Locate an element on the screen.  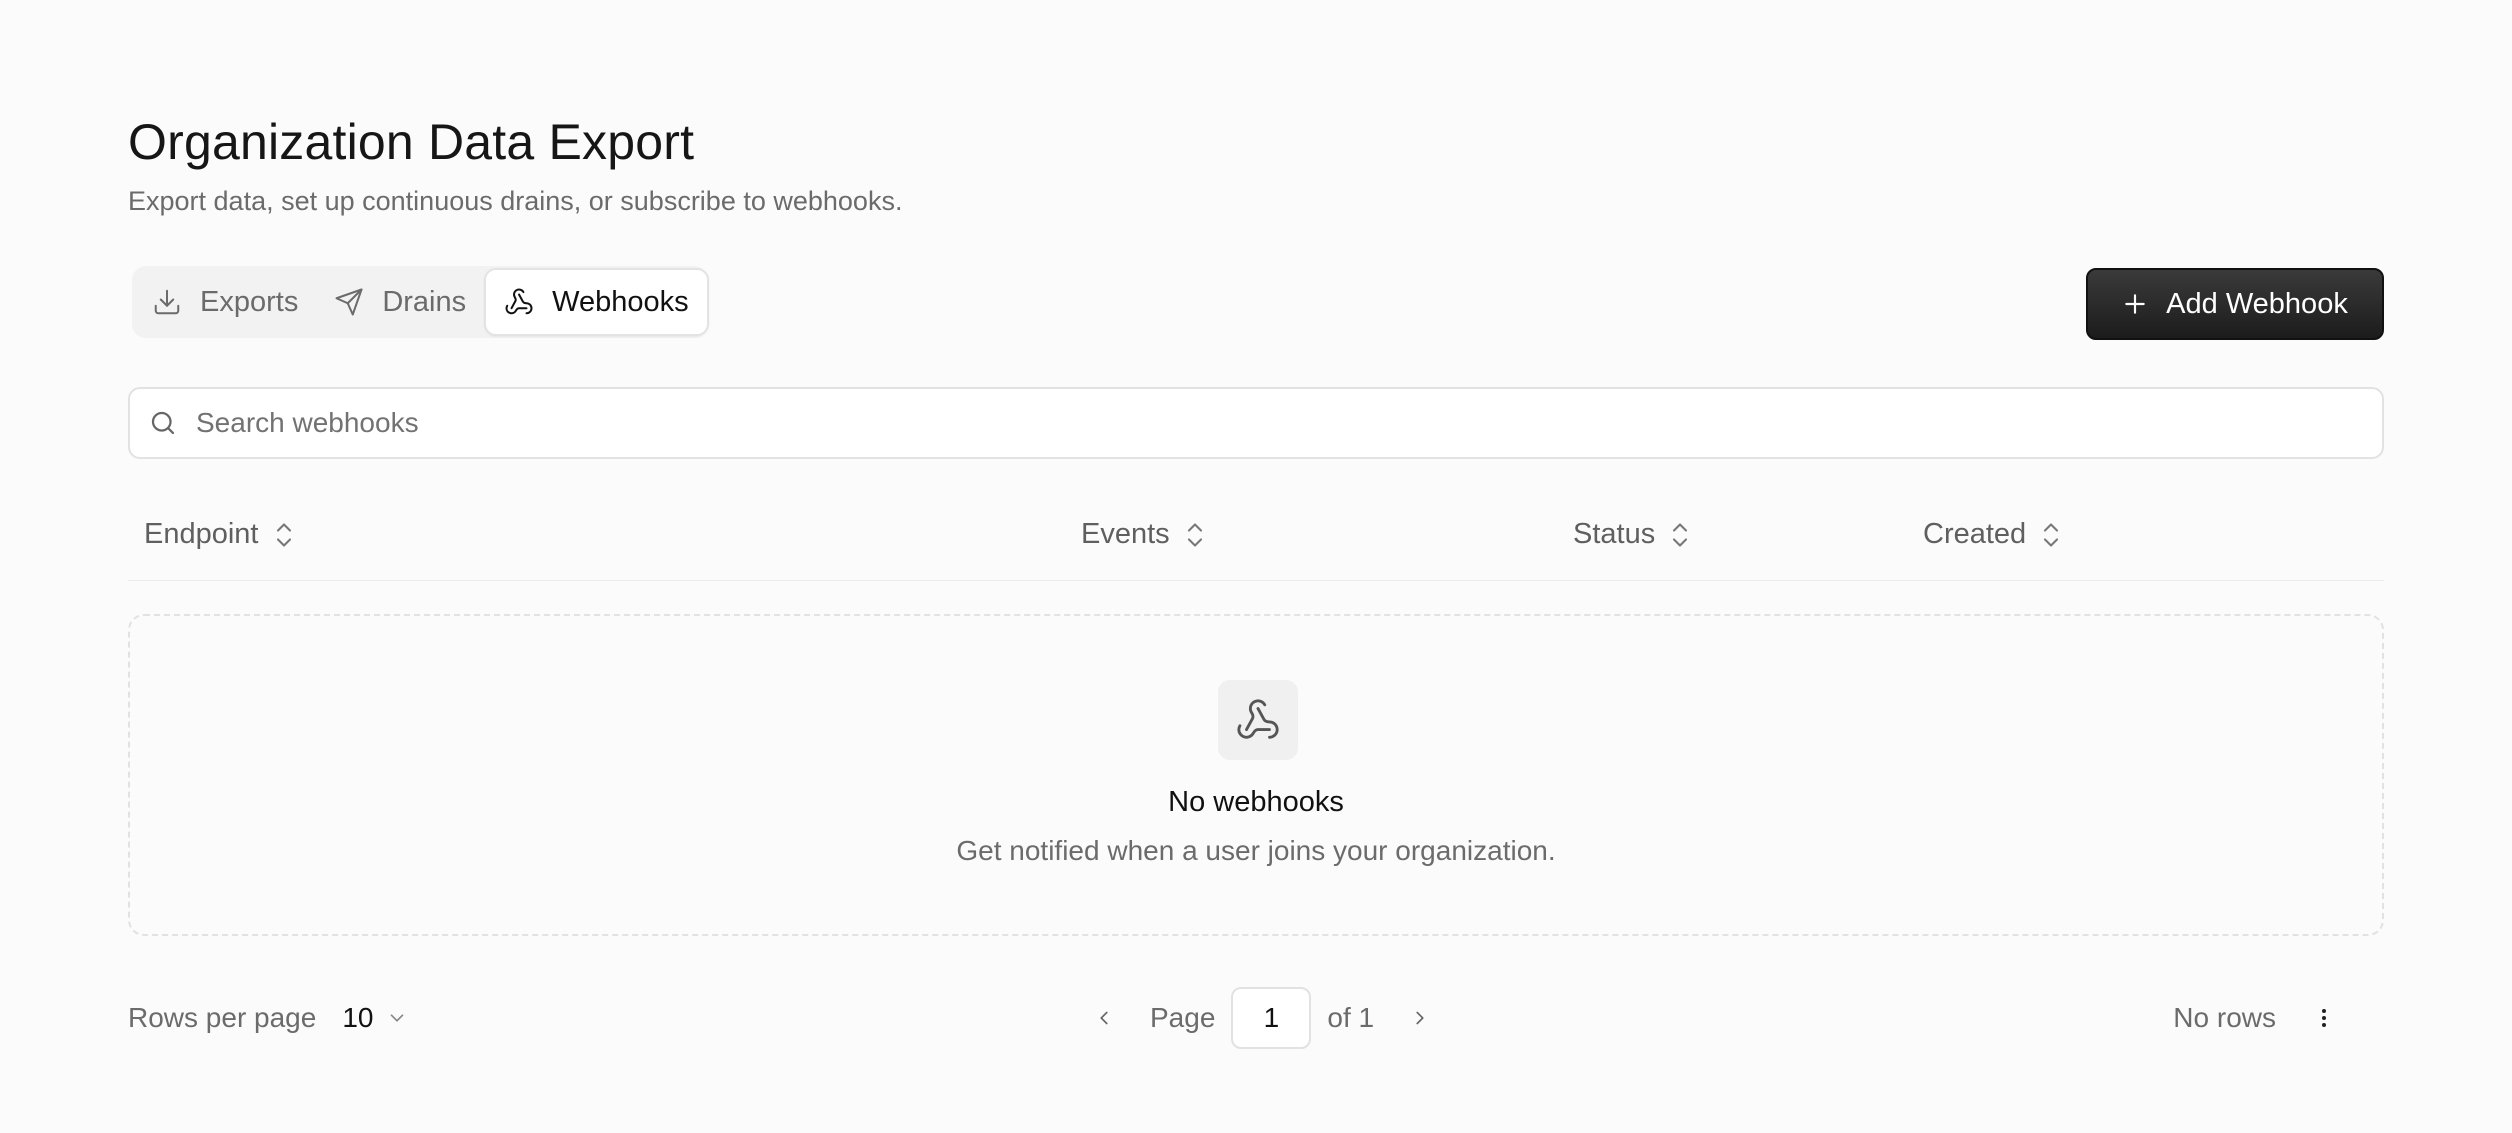
tab-webhooks: Webhooks is located at coordinates (596, 302).